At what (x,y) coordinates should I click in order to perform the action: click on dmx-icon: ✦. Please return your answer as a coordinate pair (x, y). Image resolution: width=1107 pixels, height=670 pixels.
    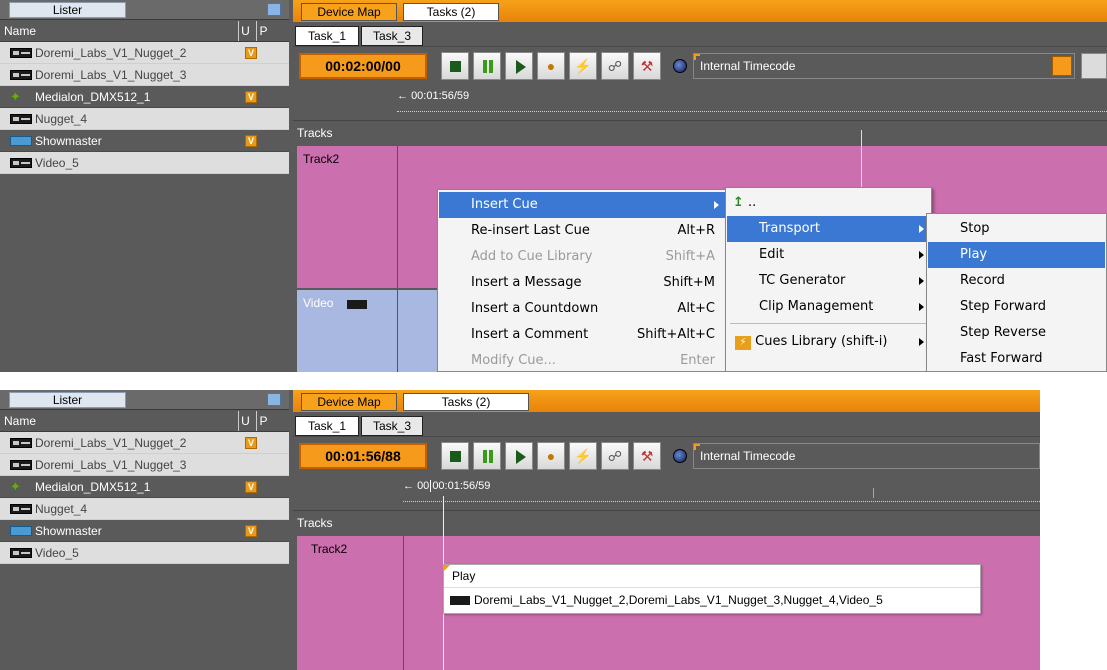
    Looking at the image, I should click on (15, 486).